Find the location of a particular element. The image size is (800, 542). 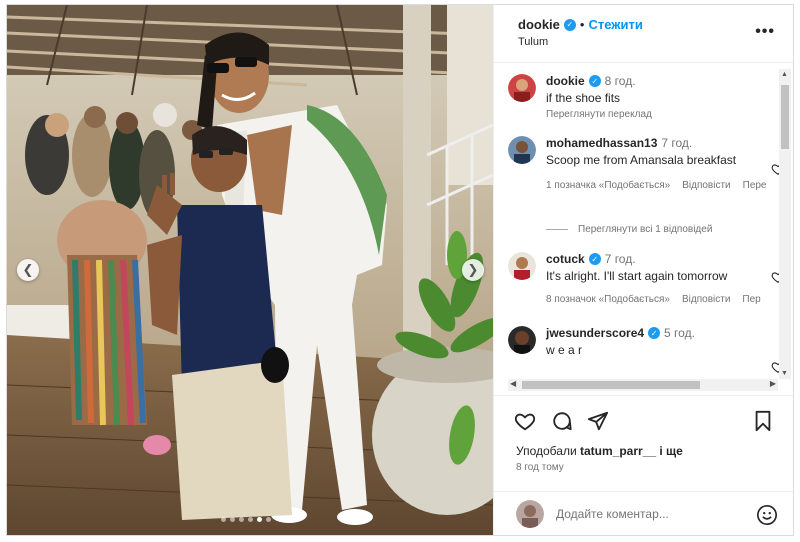

chevron-right-icon: ❯ is located at coordinates (473, 269).